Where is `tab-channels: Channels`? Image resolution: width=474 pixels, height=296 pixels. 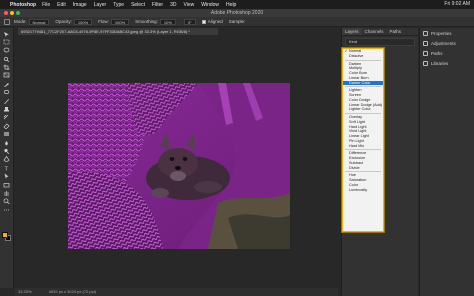 tab-channels: Channels is located at coordinates (374, 31).